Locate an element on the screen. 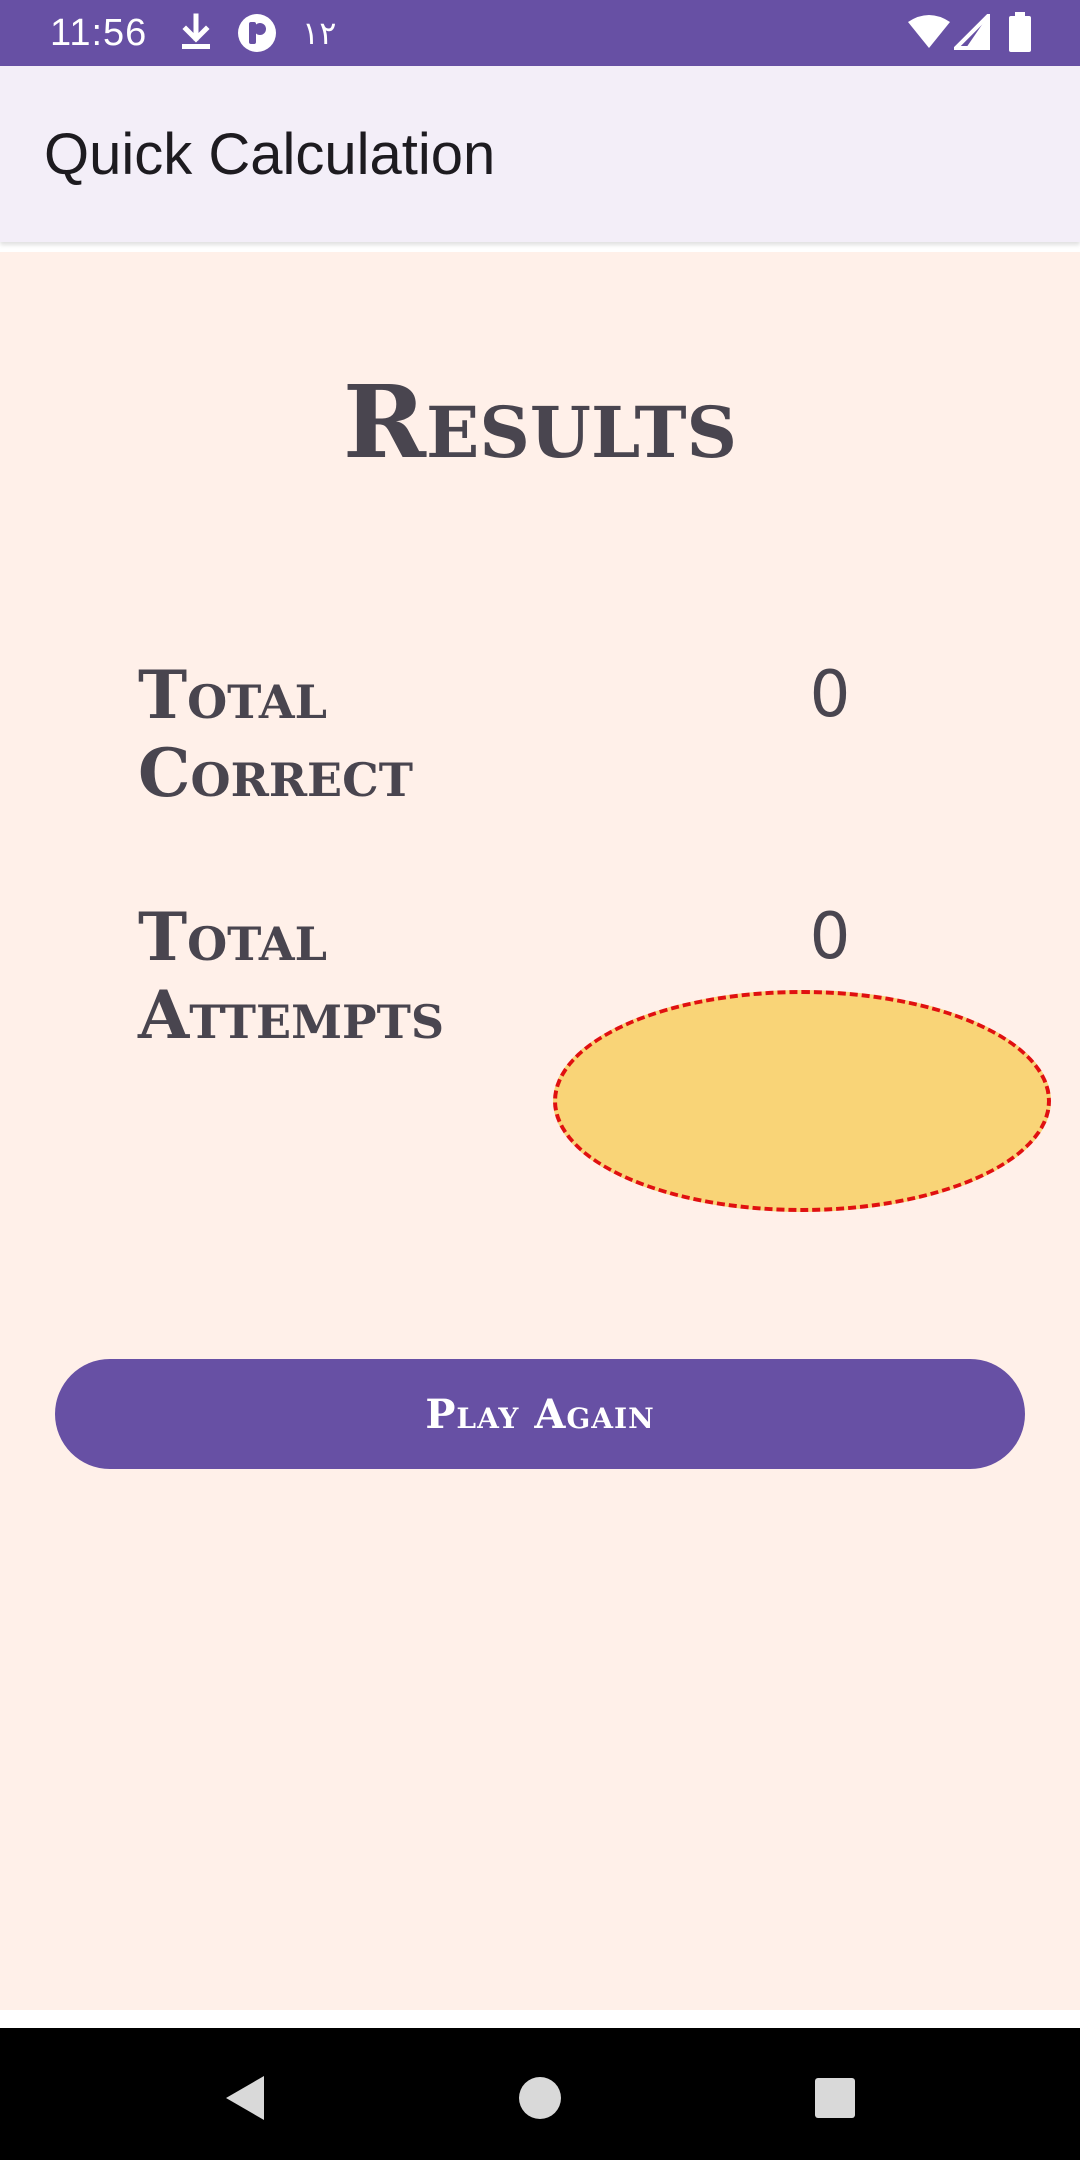  battery-icon is located at coordinates (1020, 32).